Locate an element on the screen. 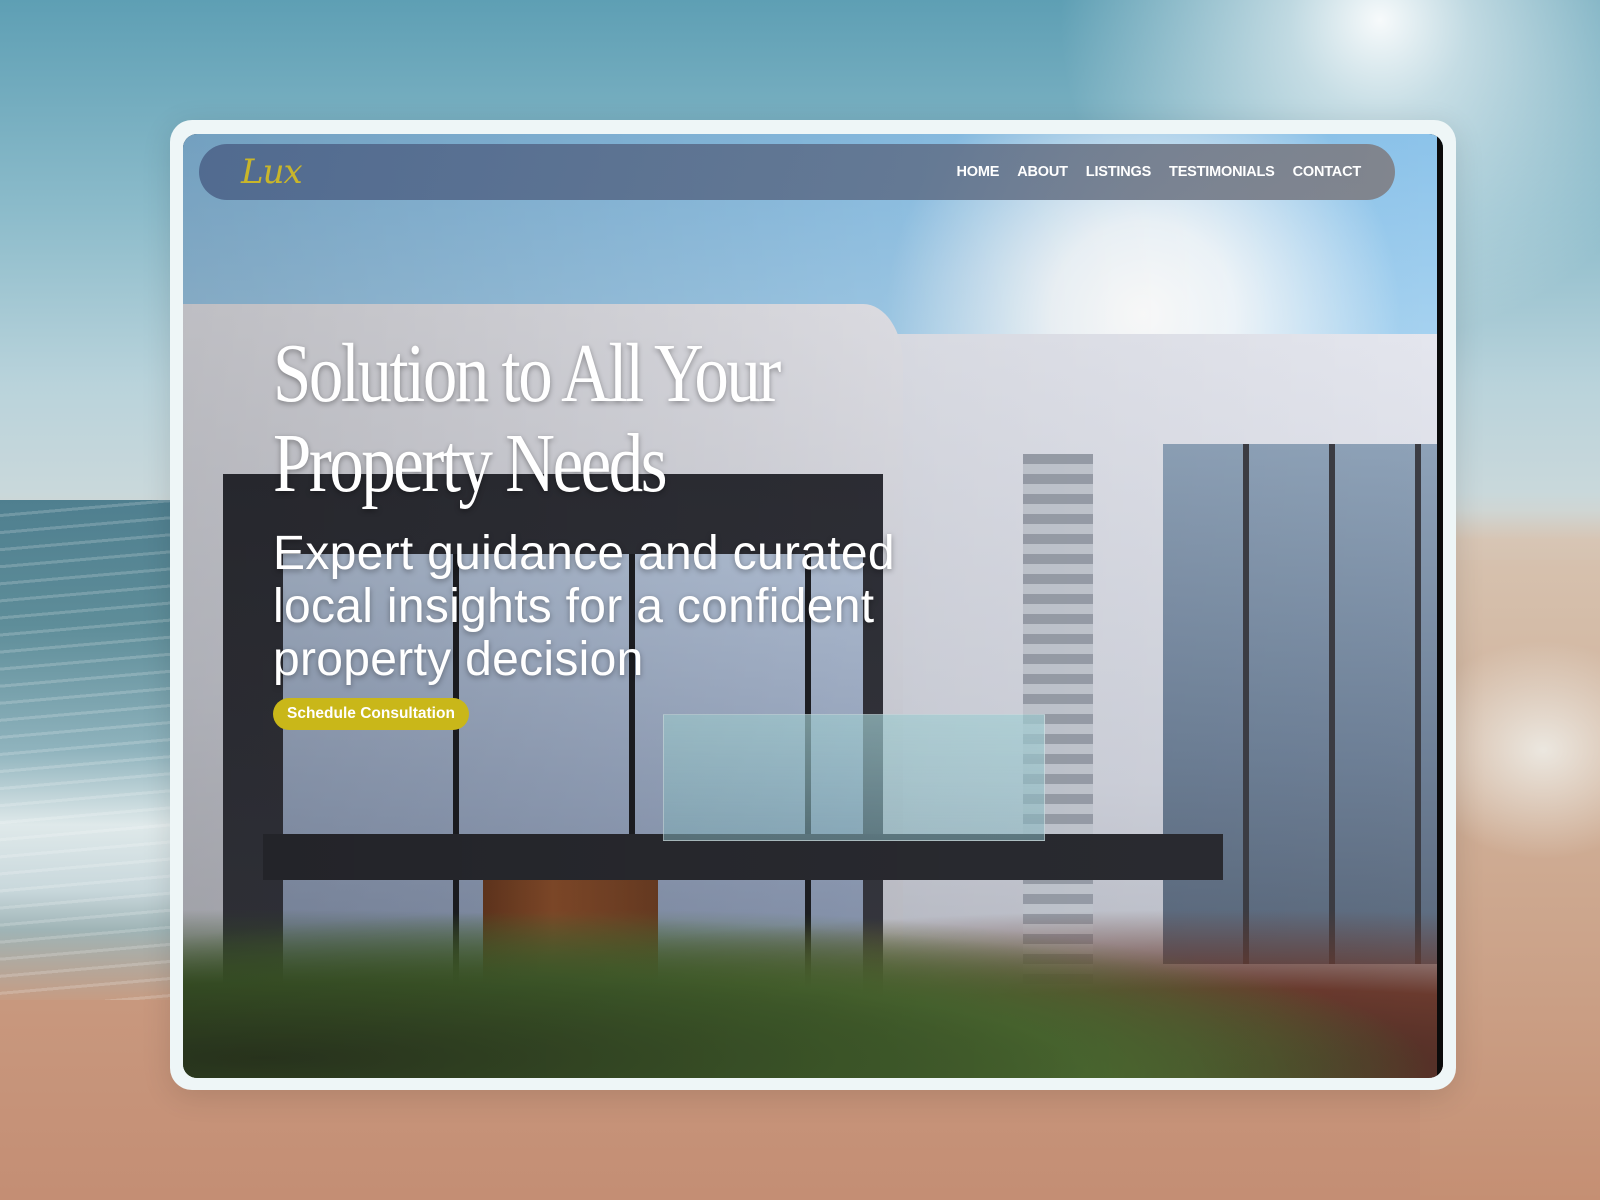  schedule-consultation-button: Schedule Consultation is located at coordinates (371, 714).